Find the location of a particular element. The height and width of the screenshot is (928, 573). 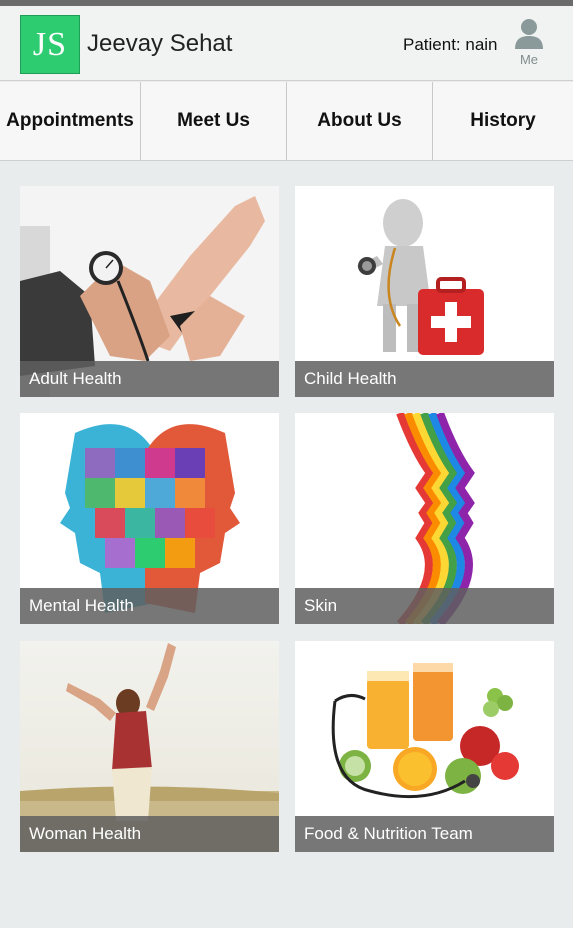

tile-food-nutrition: Food & Nutrition Team is located at coordinates (424, 746).